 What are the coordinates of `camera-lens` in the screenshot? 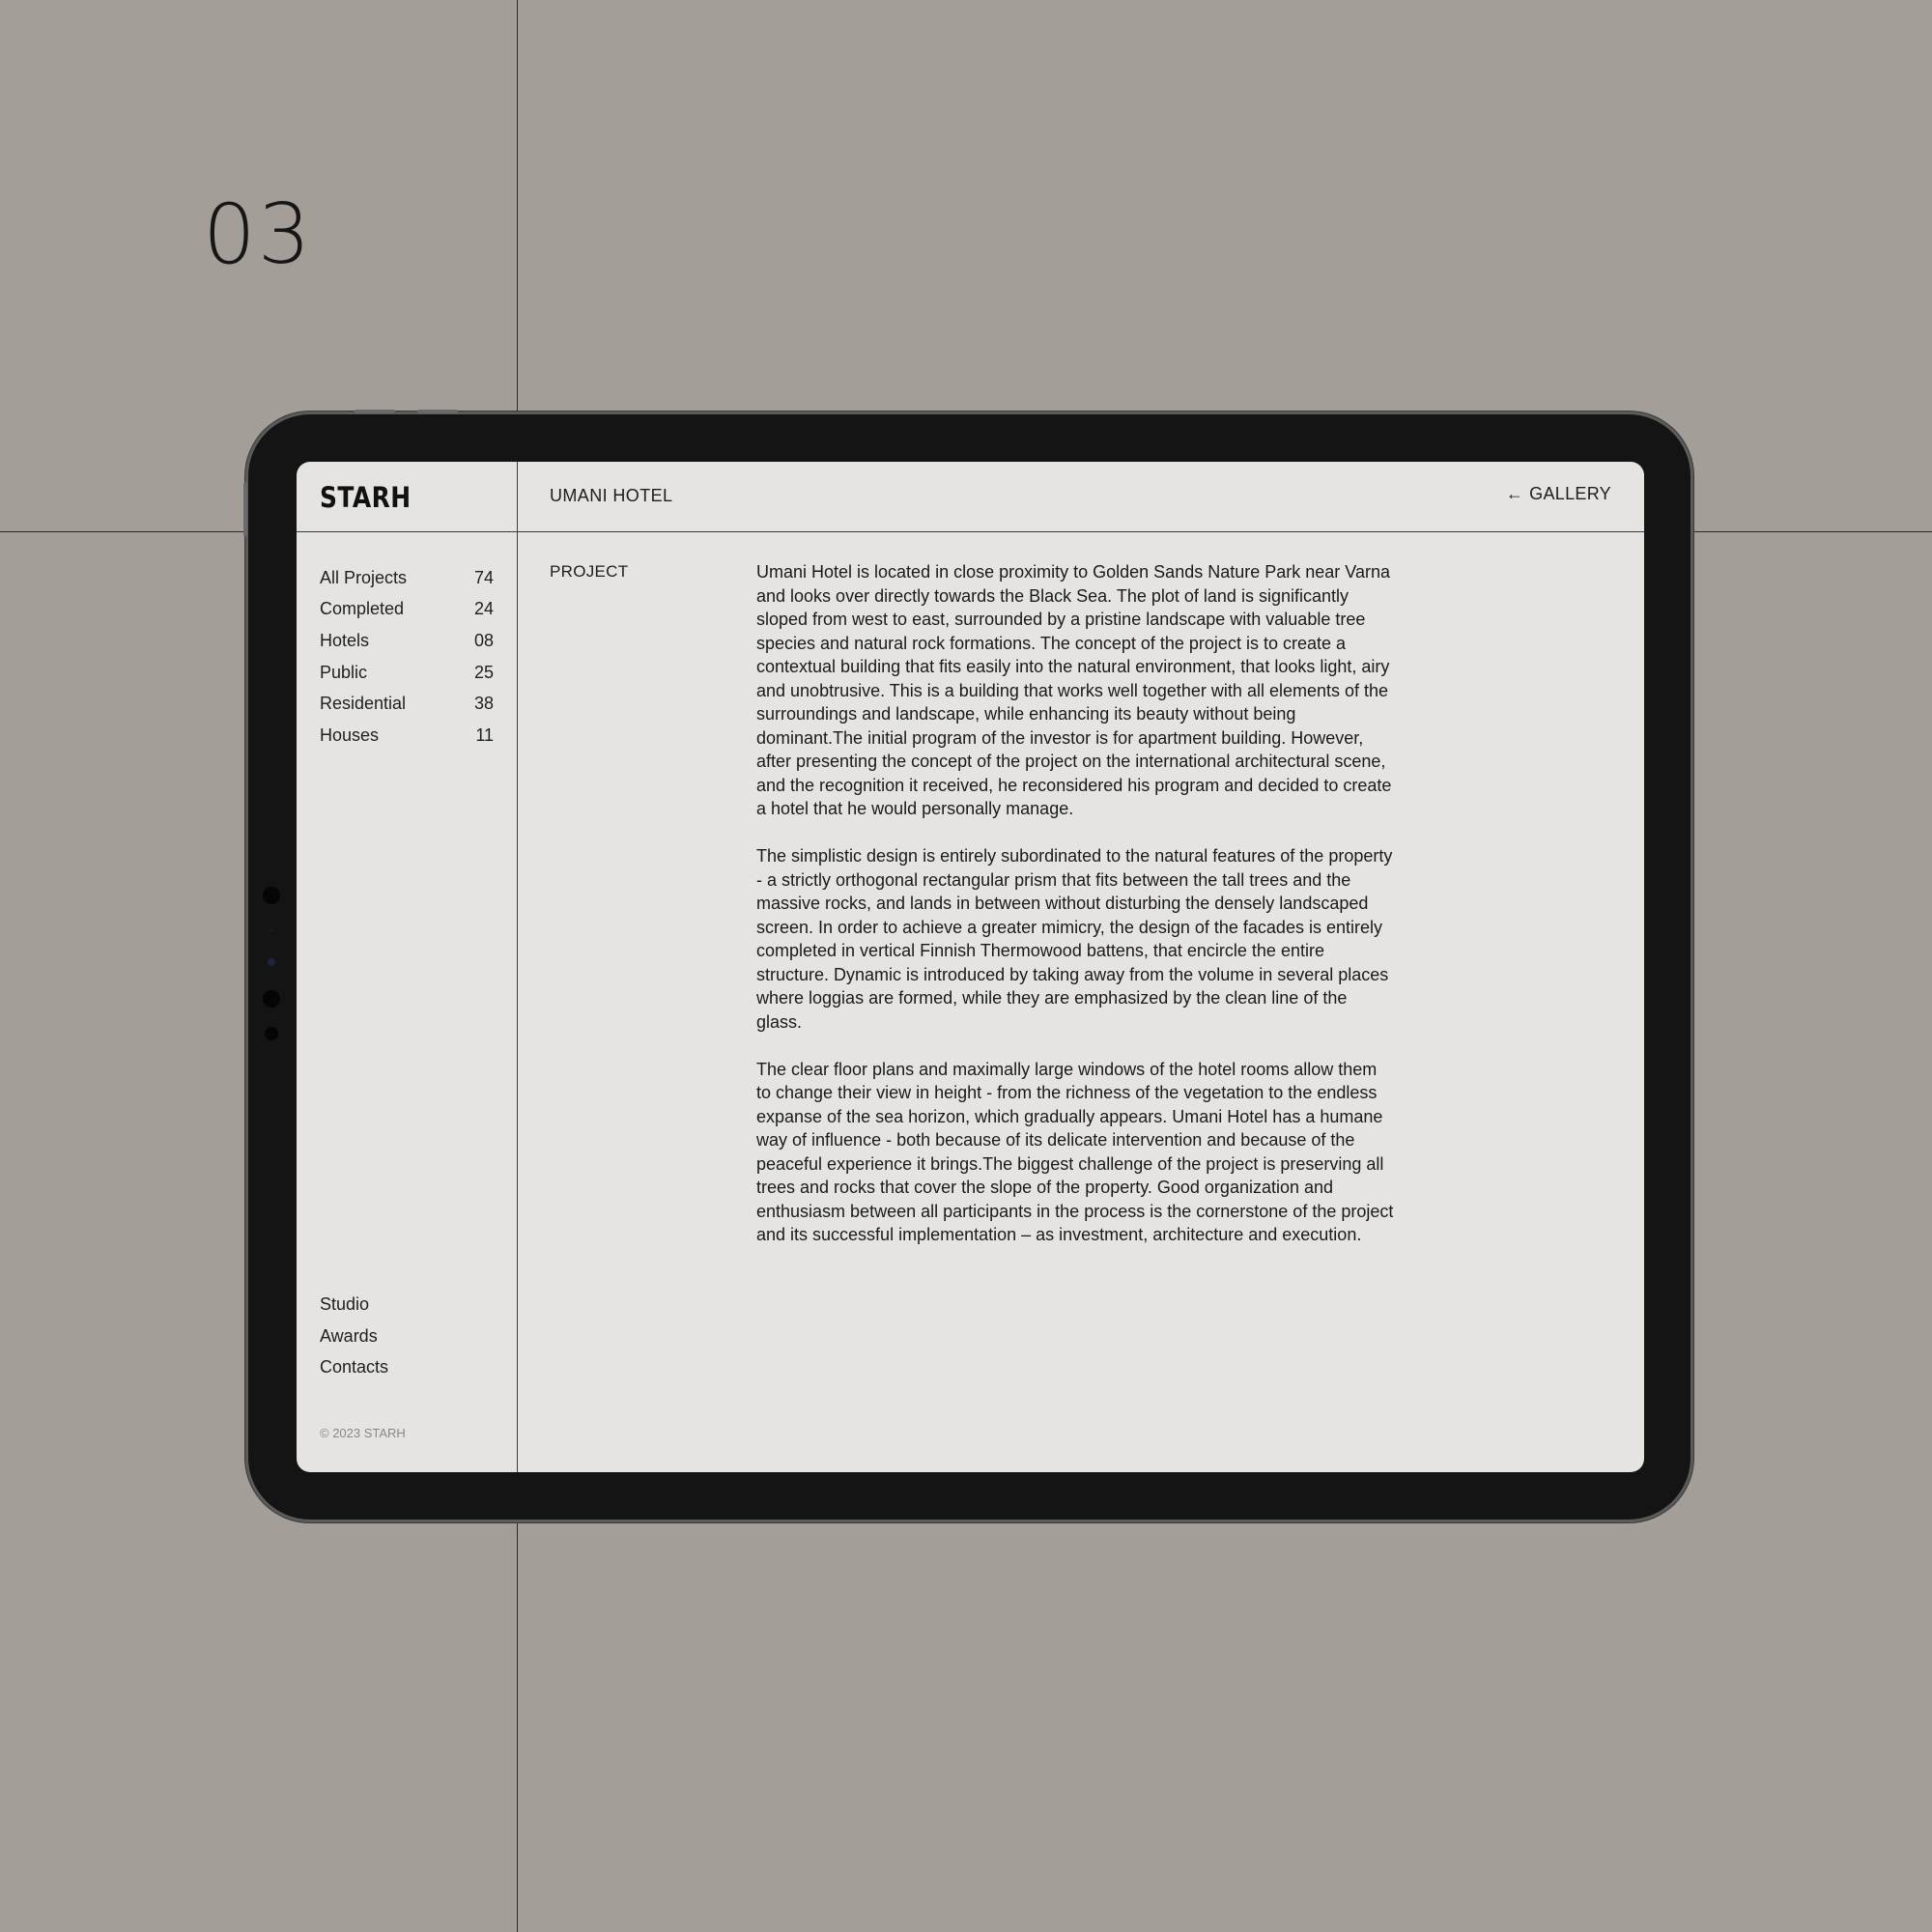 It's located at (271, 962).